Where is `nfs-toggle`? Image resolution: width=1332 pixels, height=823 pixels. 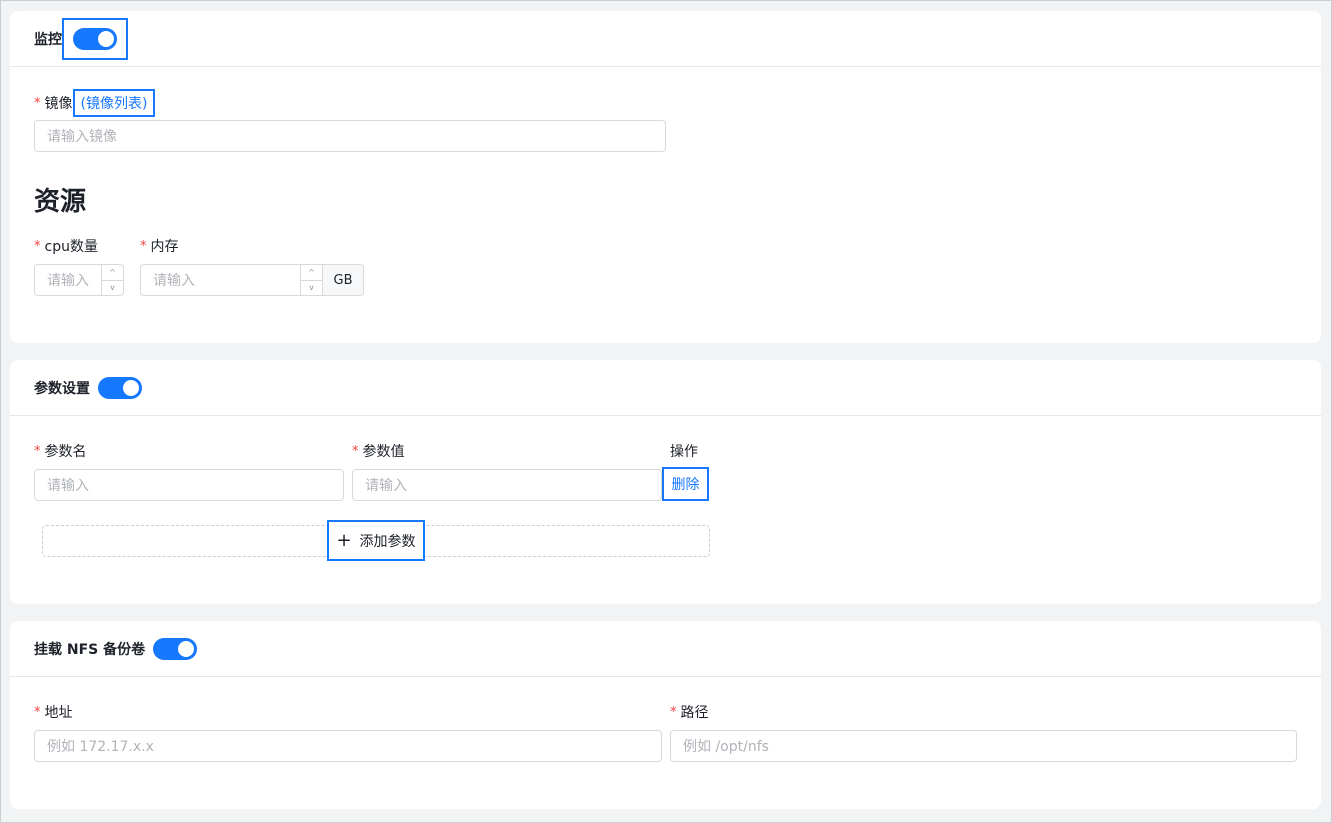 nfs-toggle is located at coordinates (175, 648).